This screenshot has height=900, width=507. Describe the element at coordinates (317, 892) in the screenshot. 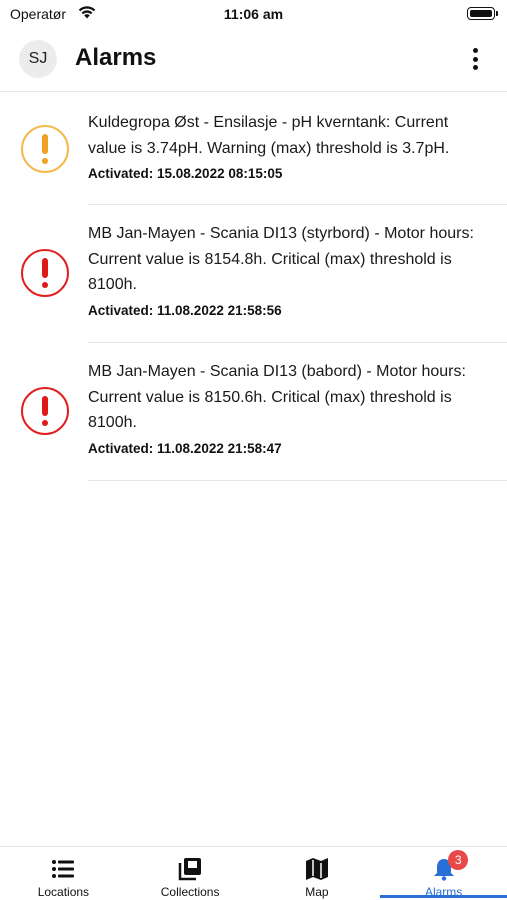

I see `tab-label: Map` at that location.